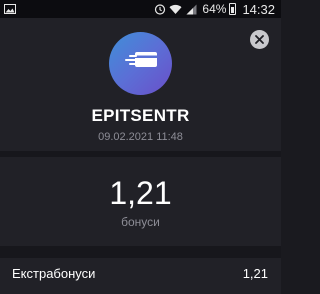 The image size is (320, 294). Describe the element at coordinates (233, 9) in the screenshot. I see `battery-icon` at that location.